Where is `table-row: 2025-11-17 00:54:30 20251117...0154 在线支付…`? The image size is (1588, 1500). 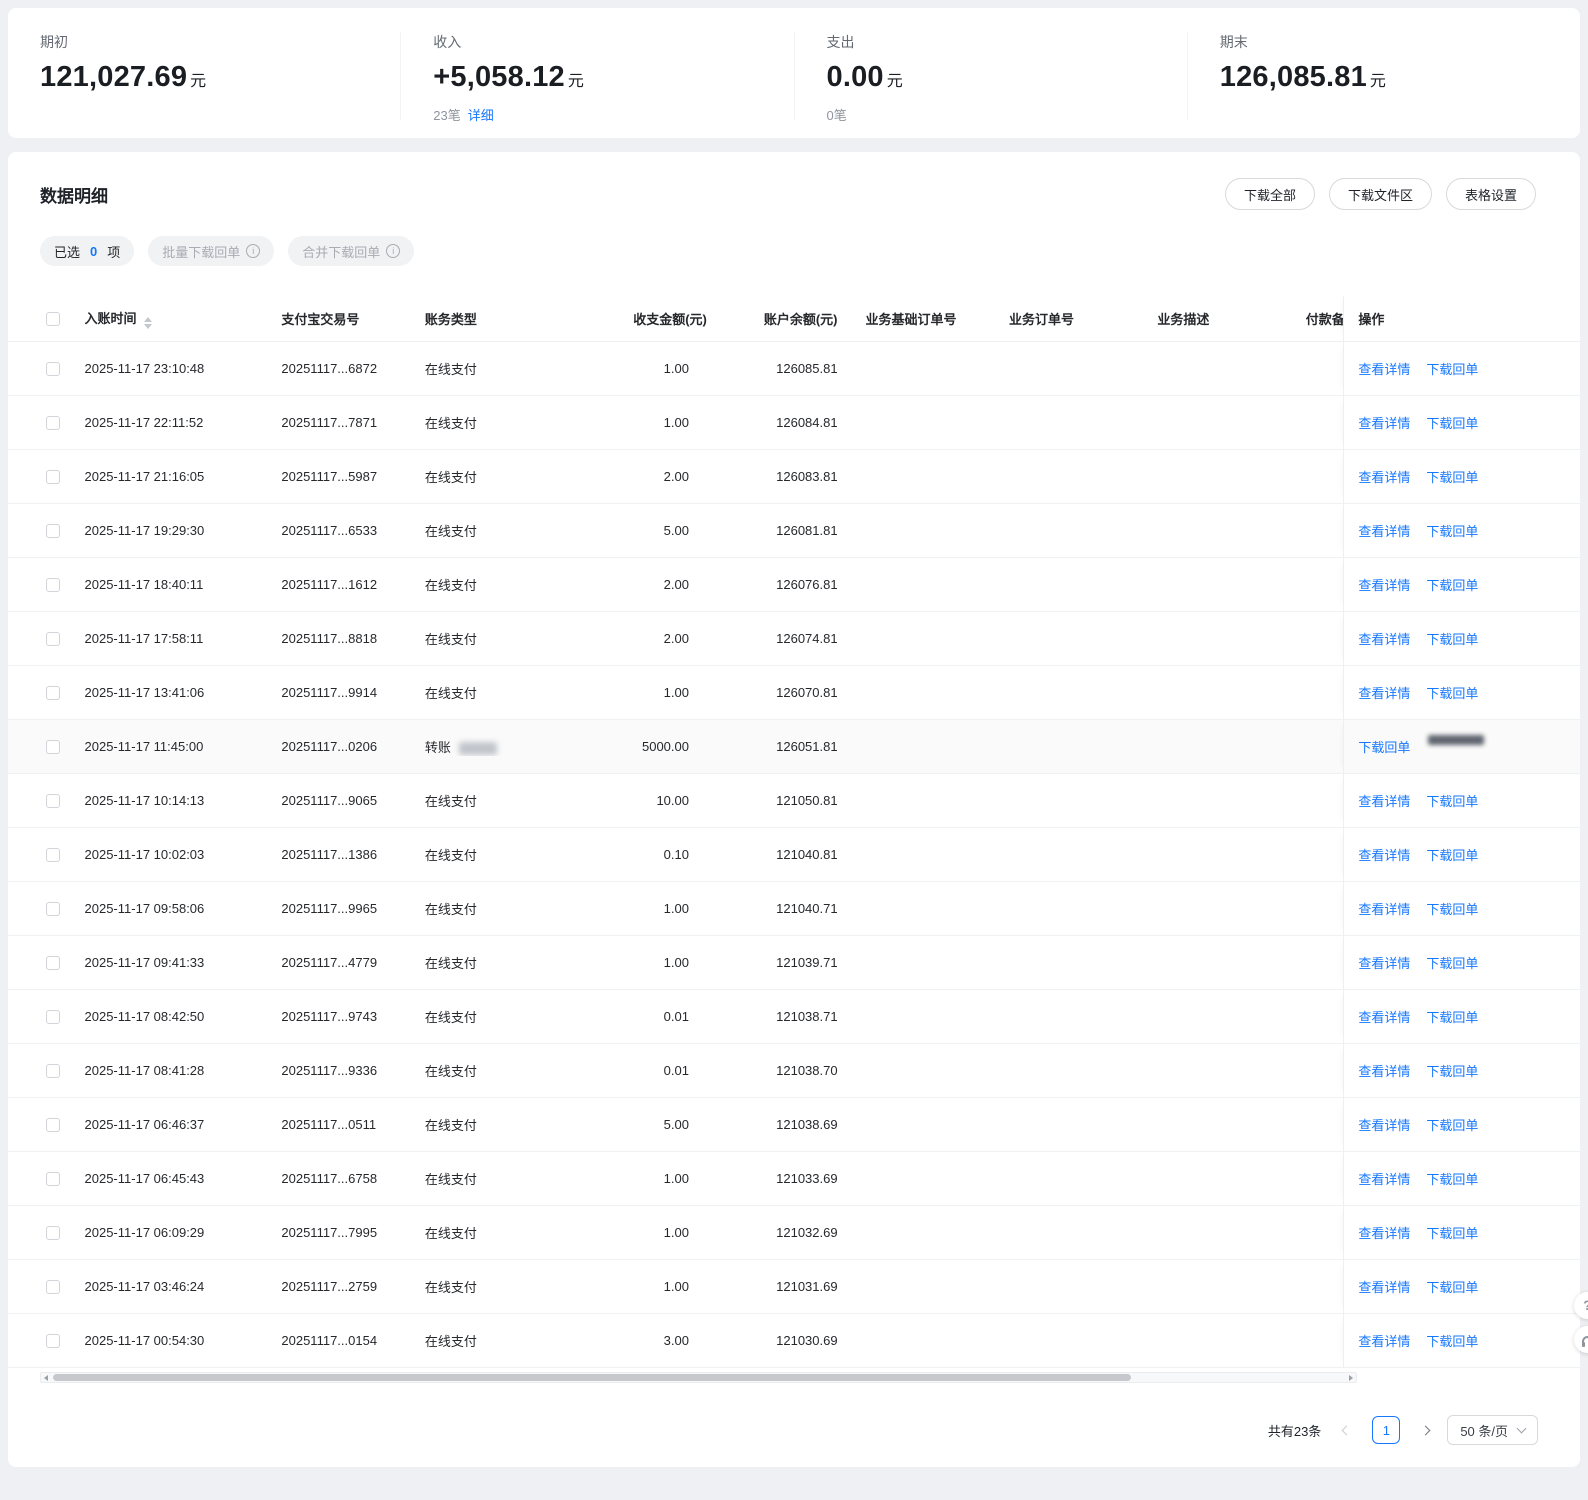
table-row: 2025-11-17 00:54:30 20251117...0154 在线支付… is located at coordinates (794, 1341).